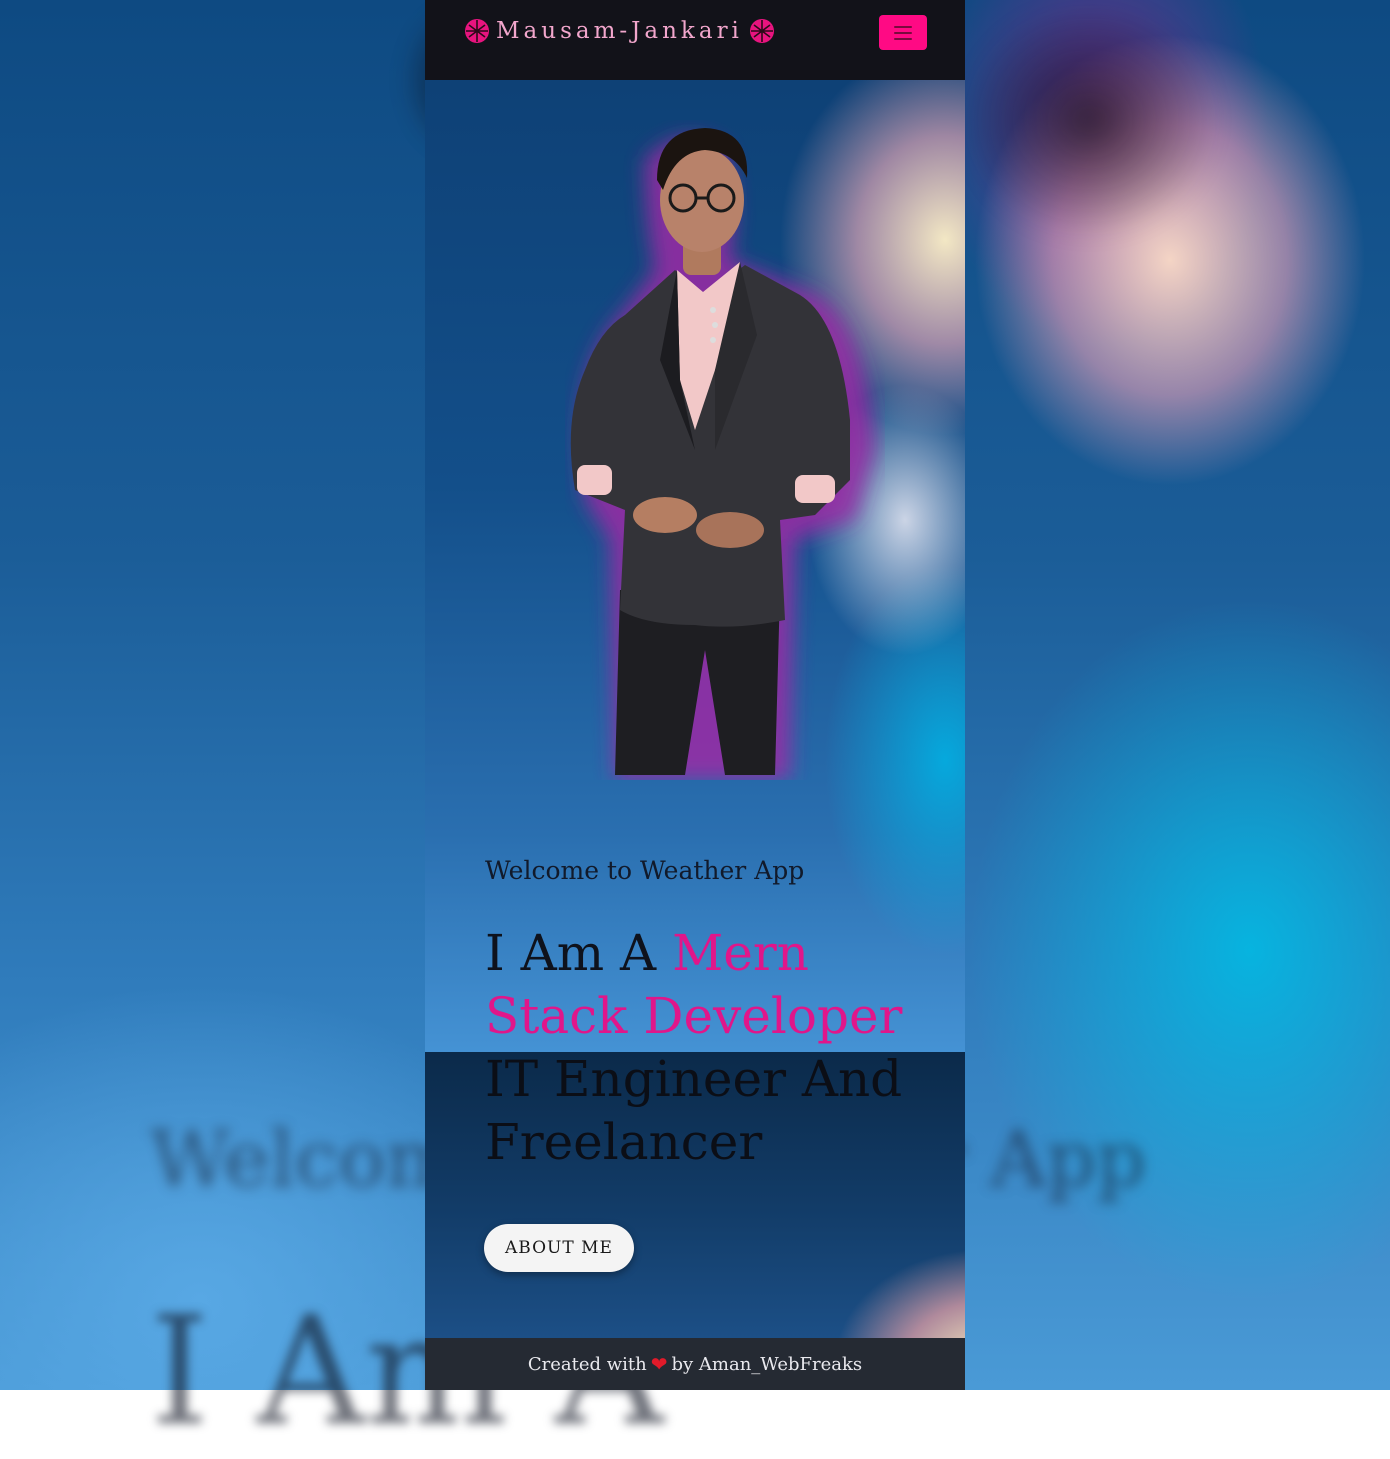  I want to click on brand-title: Mausam-Jankari, so click(619, 31).